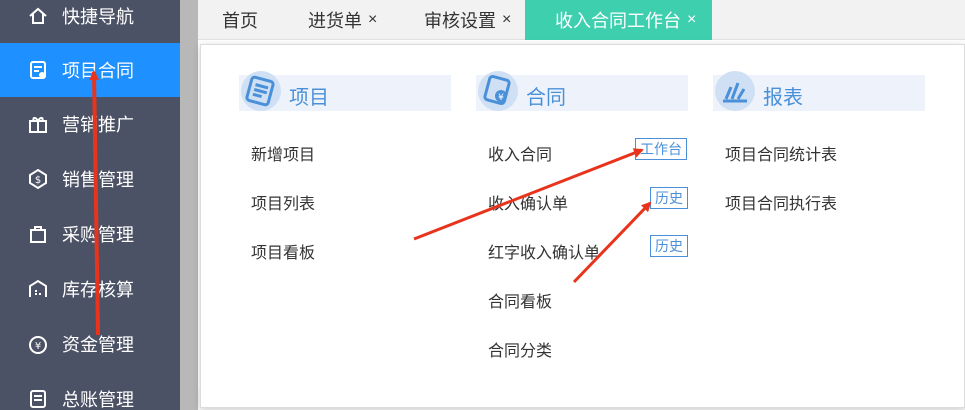 This screenshot has height=410, width=965. I want to click on menu-column-header-report: 报表, so click(819, 91).